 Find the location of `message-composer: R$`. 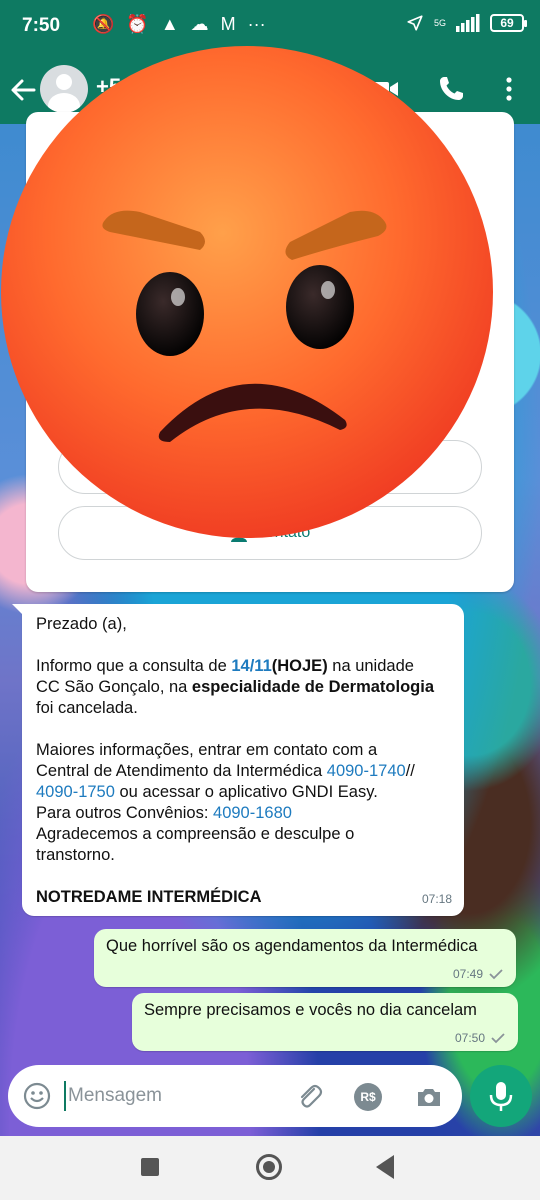

message-composer: R$ is located at coordinates (235, 1096).